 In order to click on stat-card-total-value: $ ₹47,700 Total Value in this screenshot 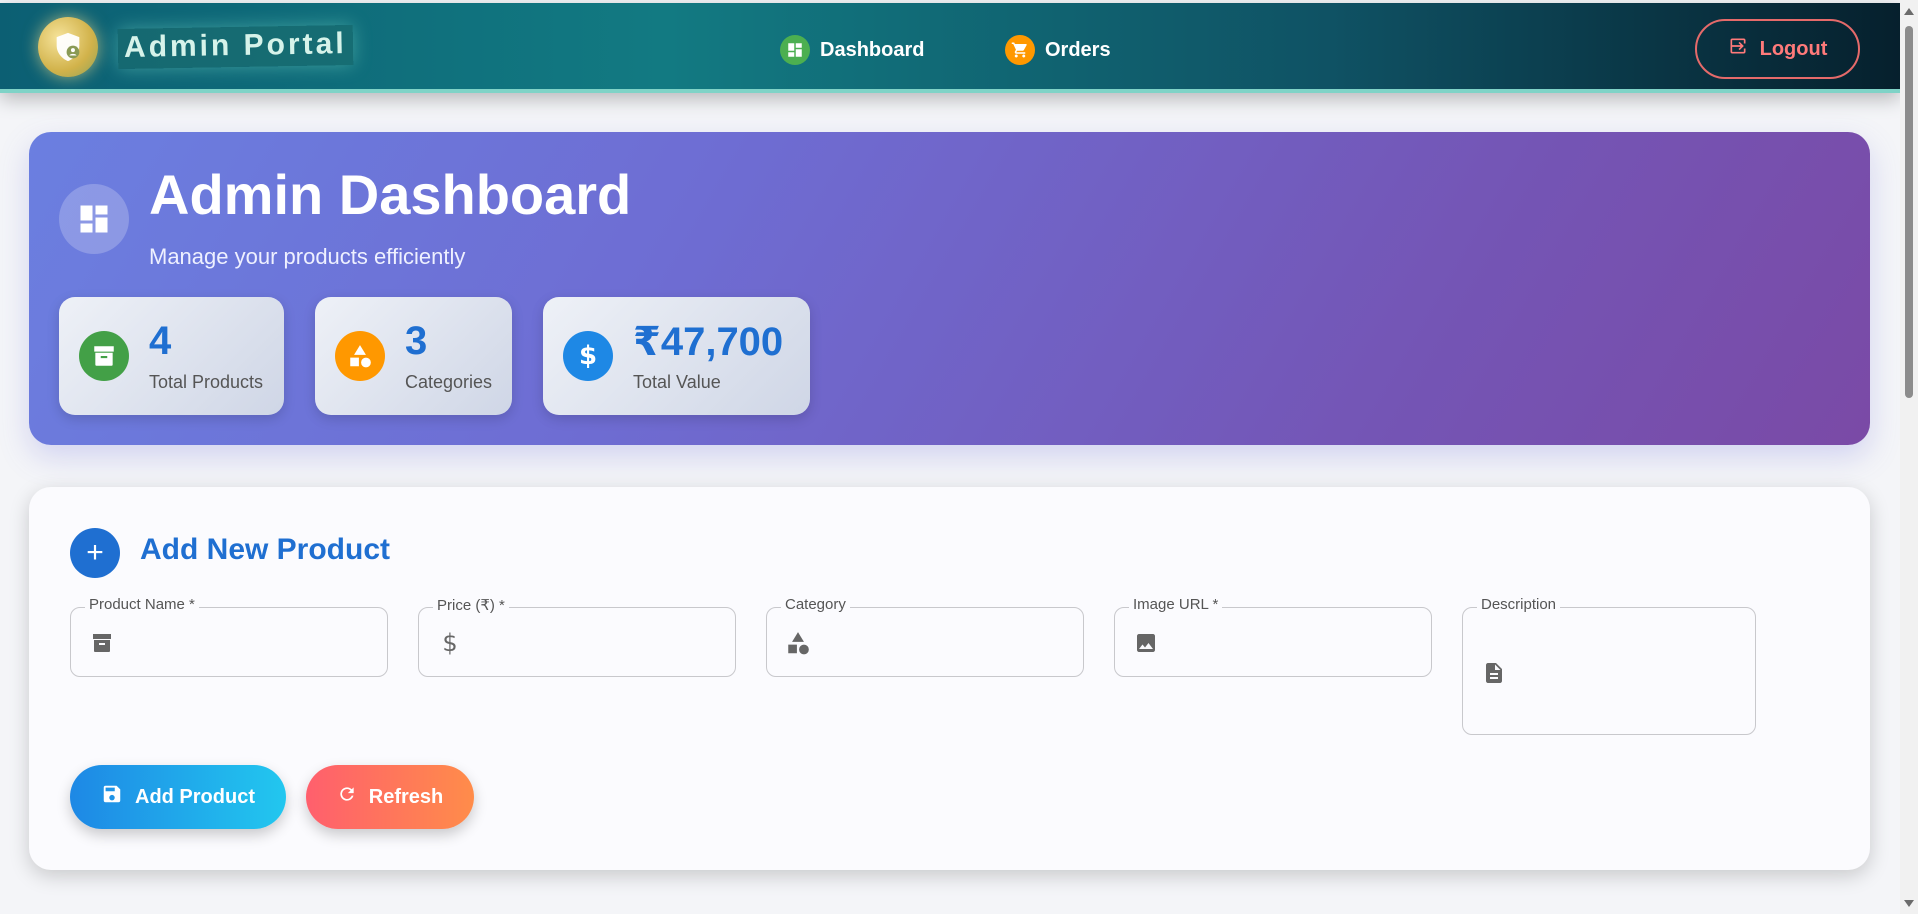, I will do `click(676, 356)`.